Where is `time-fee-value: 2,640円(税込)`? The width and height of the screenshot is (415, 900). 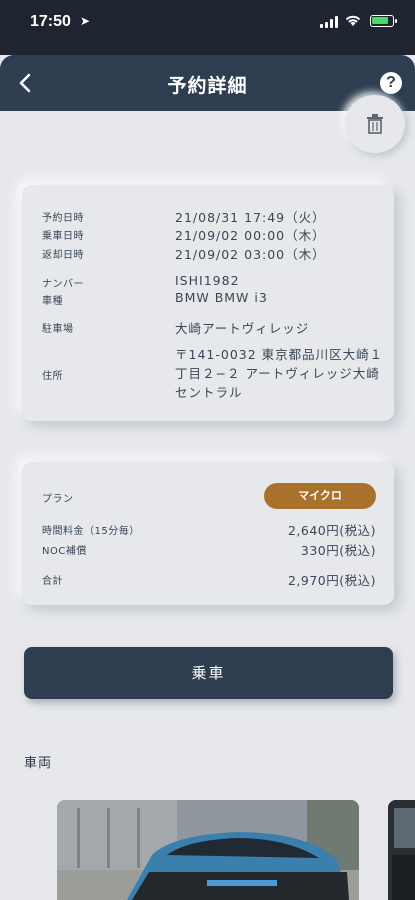 time-fee-value: 2,640円(税込) is located at coordinates (331, 530).